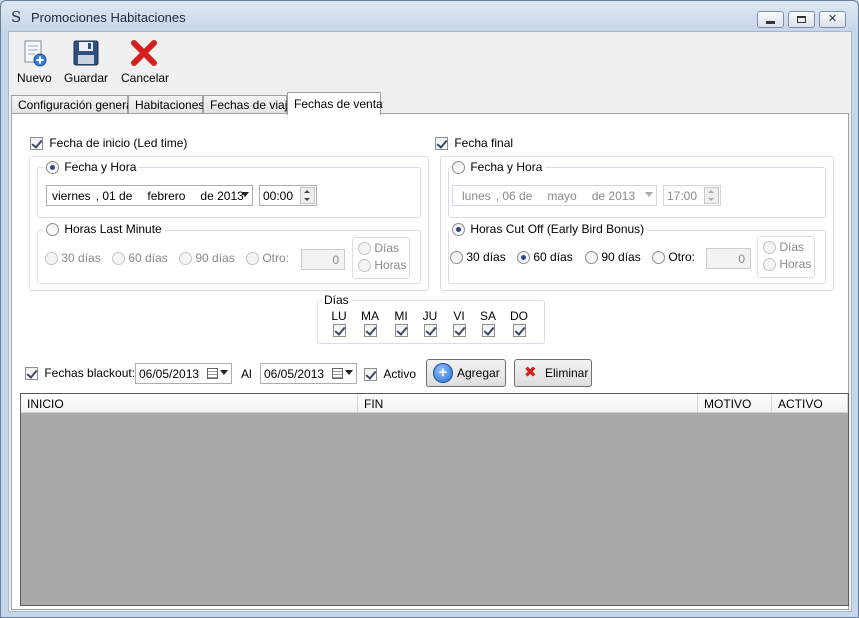 The width and height of the screenshot is (859, 618). I want to click on start-other-value-field: 0, so click(323, 259).